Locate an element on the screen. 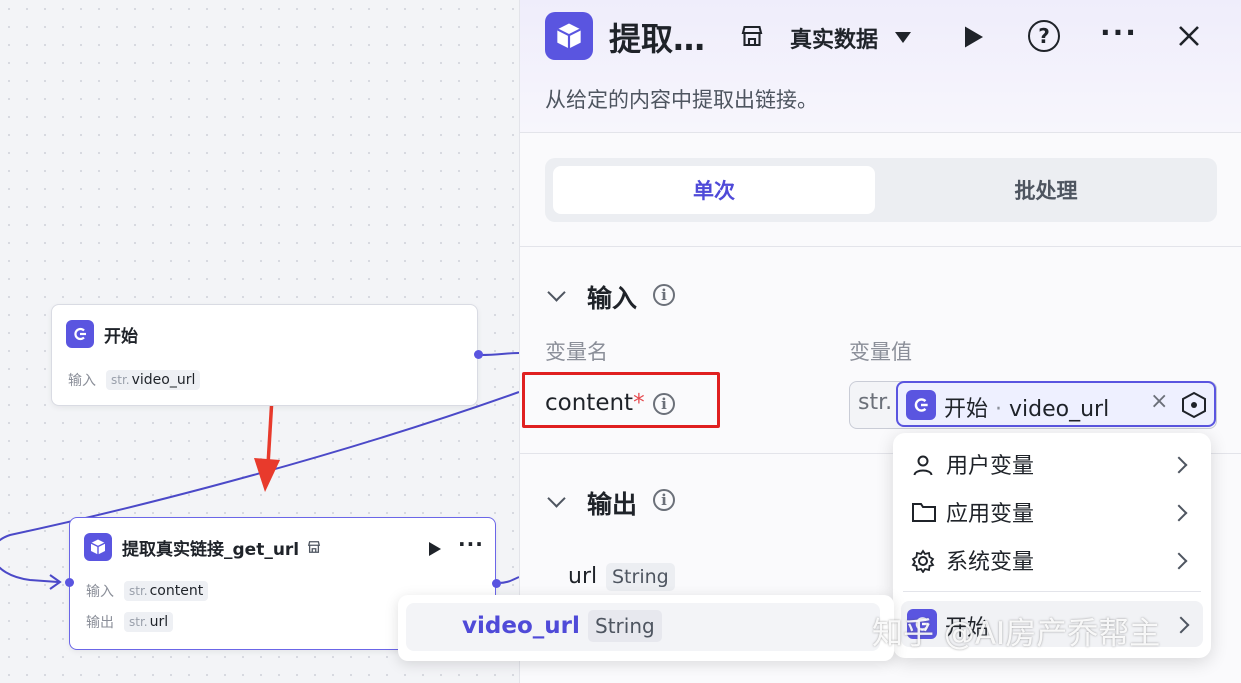 This screenshot has width=1241, height=683. input-section-title: 输入 is located at coordinates (612, 298).